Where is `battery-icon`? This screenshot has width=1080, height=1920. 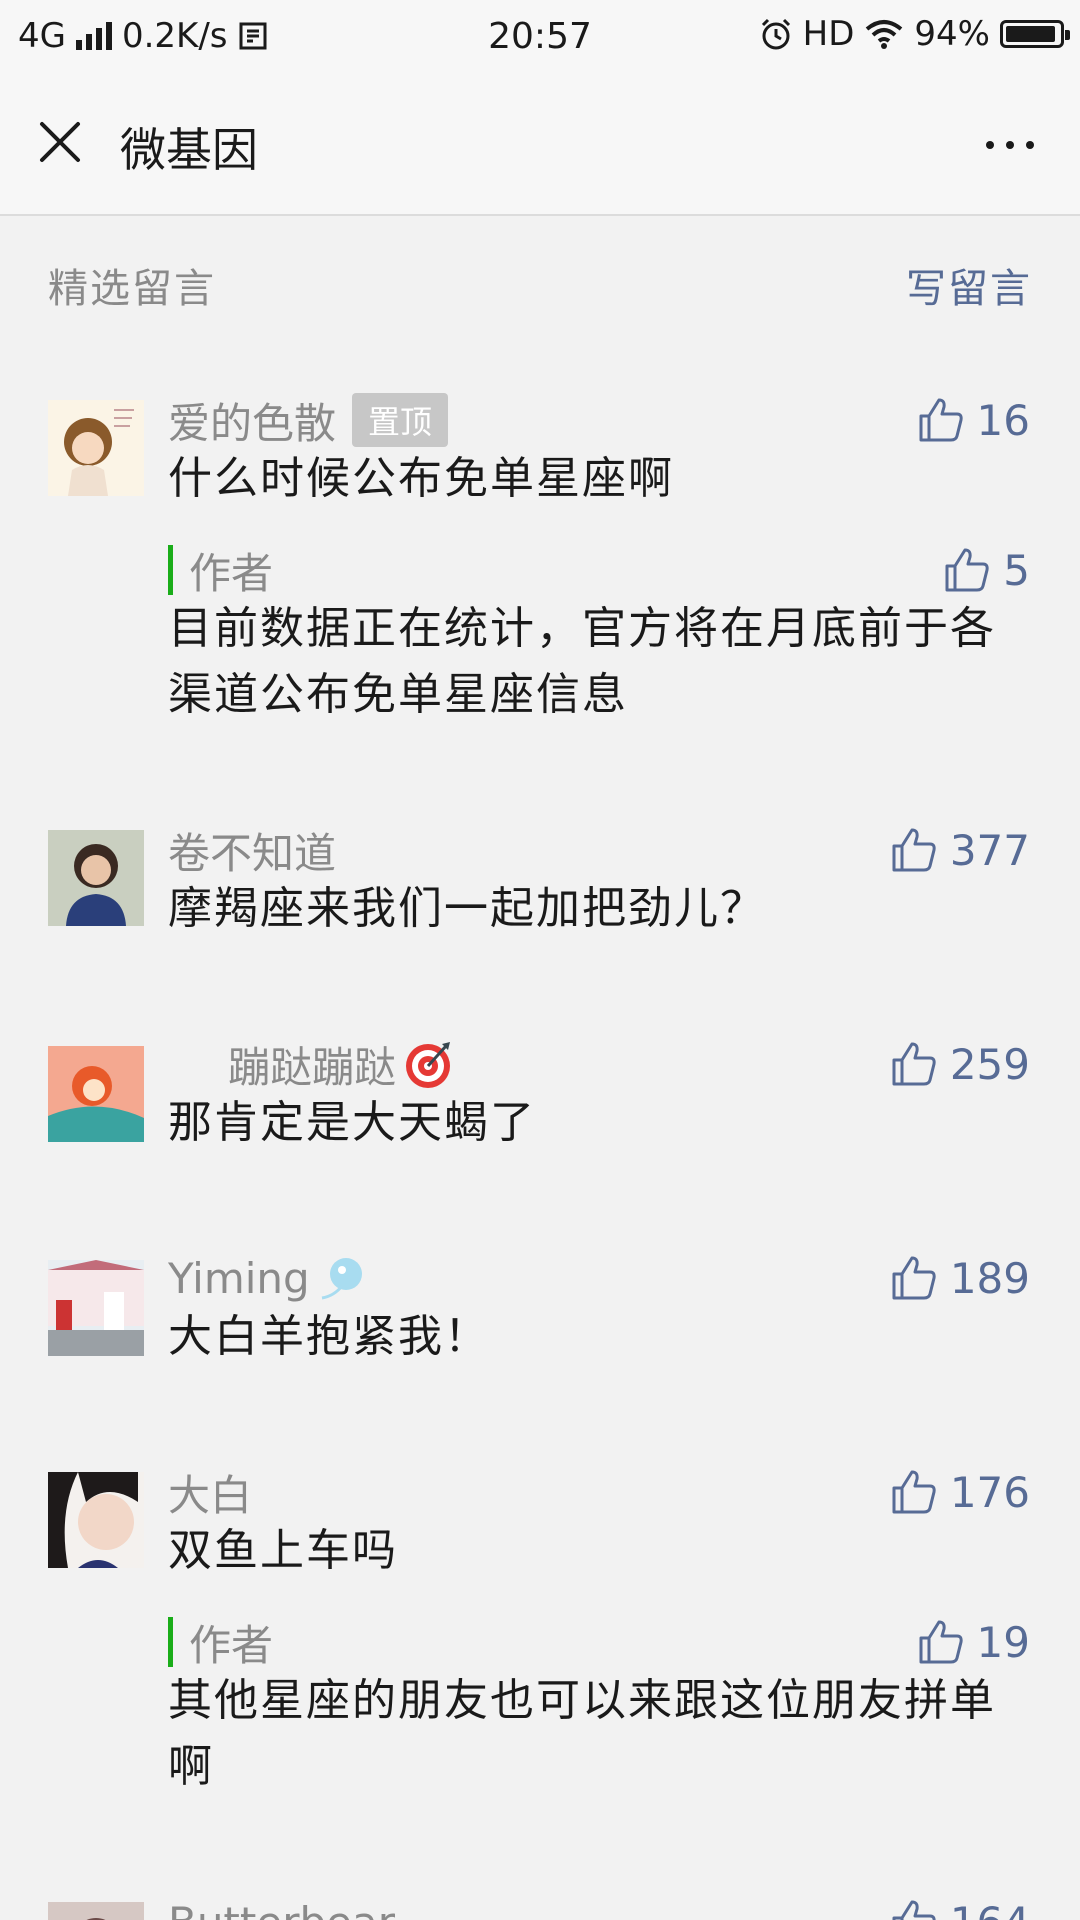 battery-icon is located at coordinates (1035, 34).